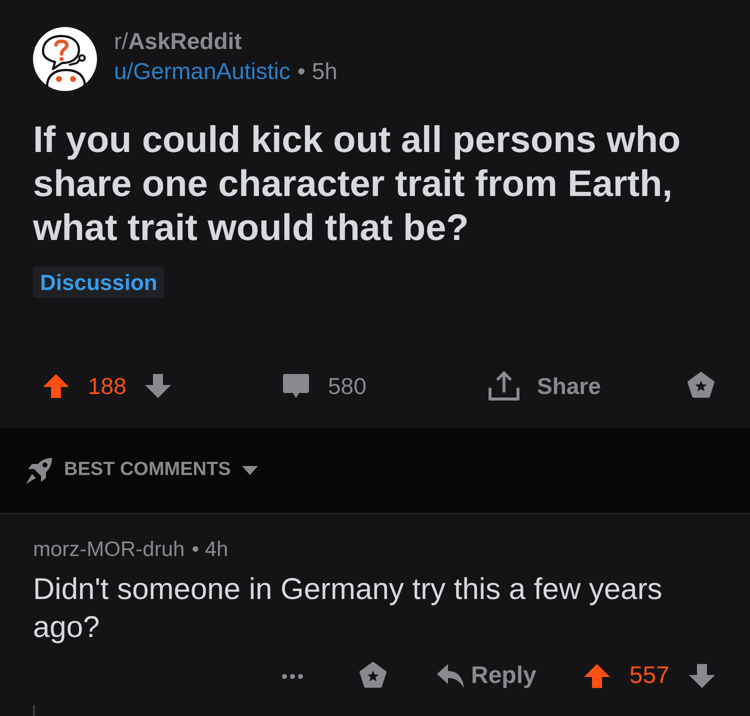 The image size is (750, 716). Describe the element at coordinates (649, 676) in the screenshot. I see `vote-score: 557` at that location.